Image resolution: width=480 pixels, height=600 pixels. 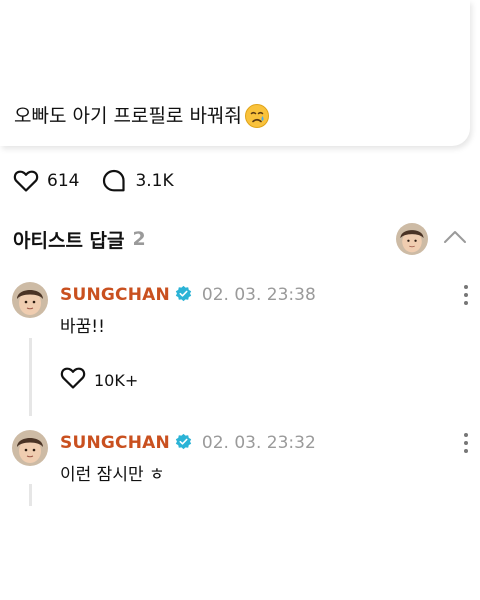 I want to click on artist-replies-title: 아티스트 답글, so click(x=69, y=240).